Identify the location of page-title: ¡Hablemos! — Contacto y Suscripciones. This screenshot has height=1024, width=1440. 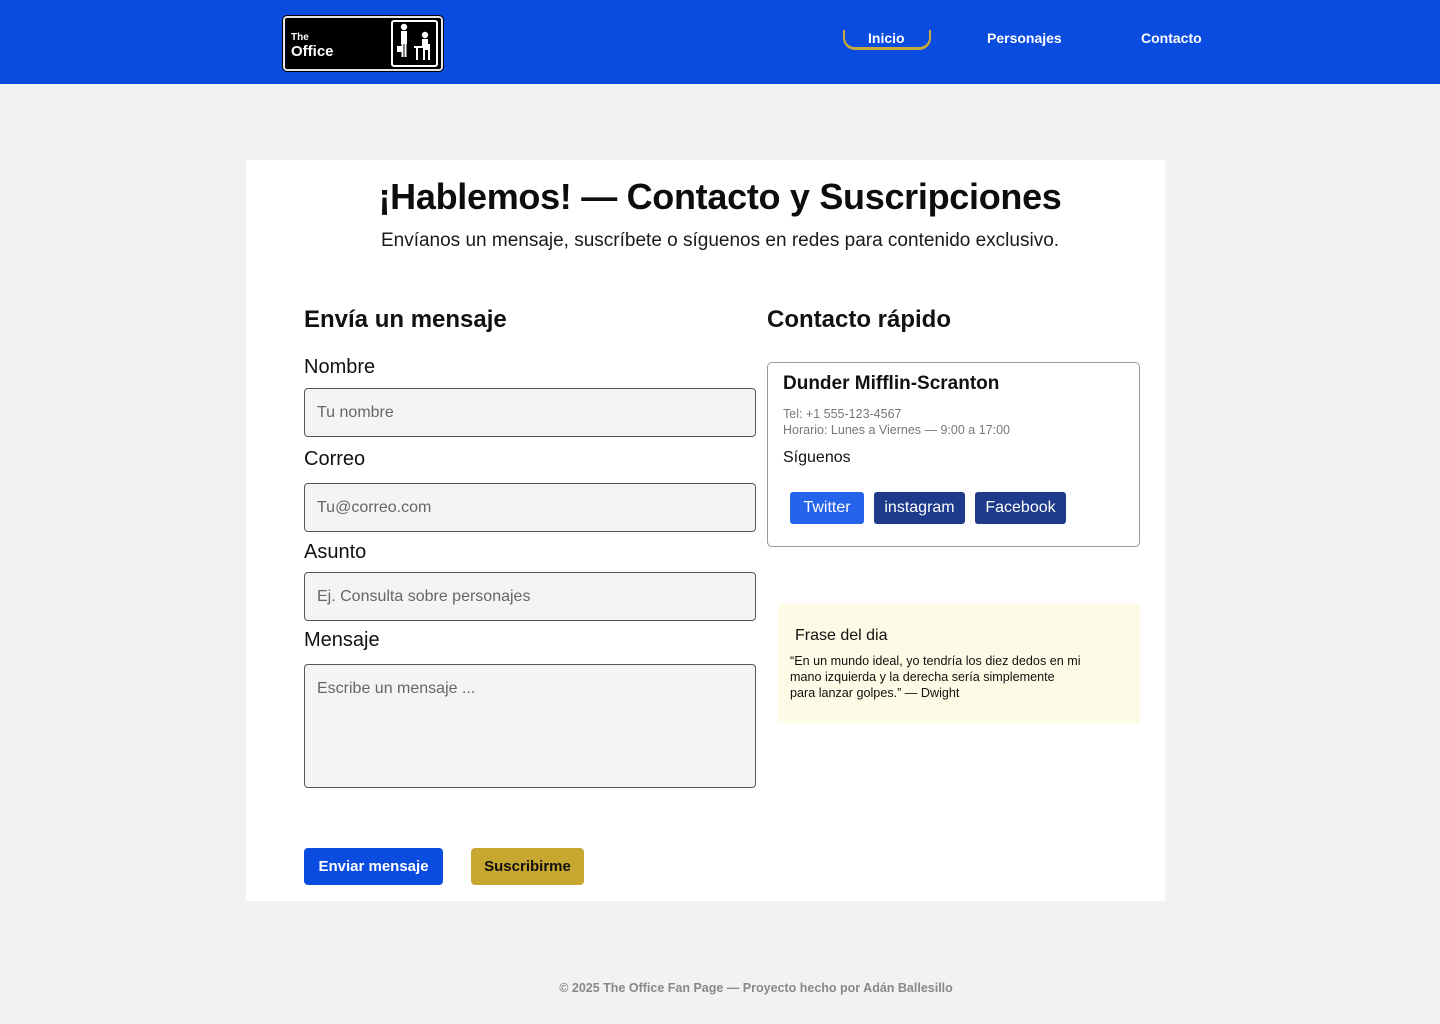
(720, 196).